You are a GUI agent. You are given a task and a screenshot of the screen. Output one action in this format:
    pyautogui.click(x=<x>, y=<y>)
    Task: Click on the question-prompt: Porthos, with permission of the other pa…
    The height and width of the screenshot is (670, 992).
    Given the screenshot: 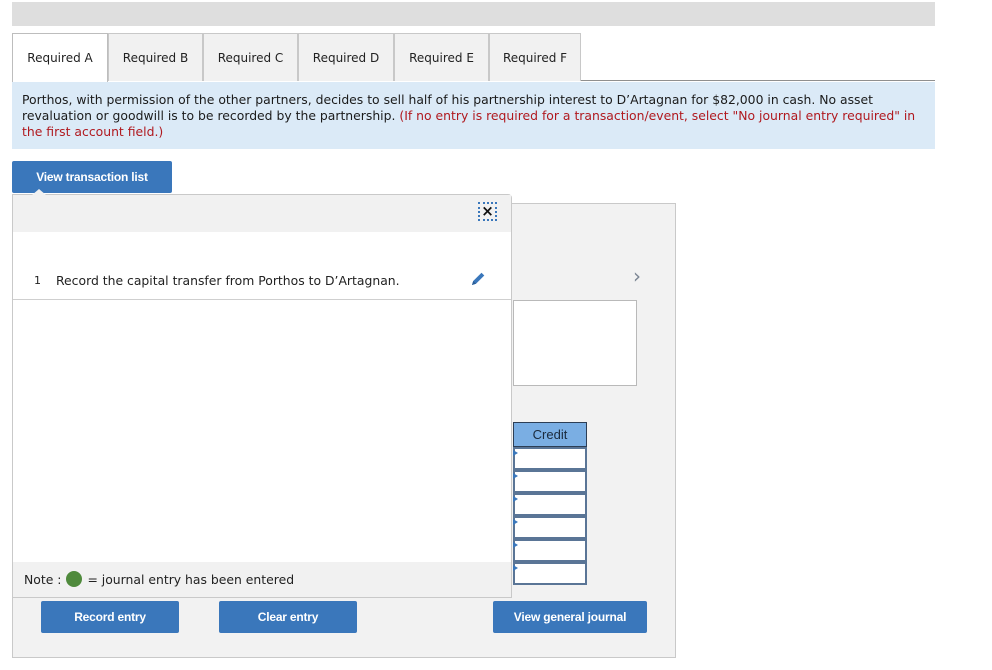 What is the action you would take?
    pyautogui.click(x=473, y=115)
    